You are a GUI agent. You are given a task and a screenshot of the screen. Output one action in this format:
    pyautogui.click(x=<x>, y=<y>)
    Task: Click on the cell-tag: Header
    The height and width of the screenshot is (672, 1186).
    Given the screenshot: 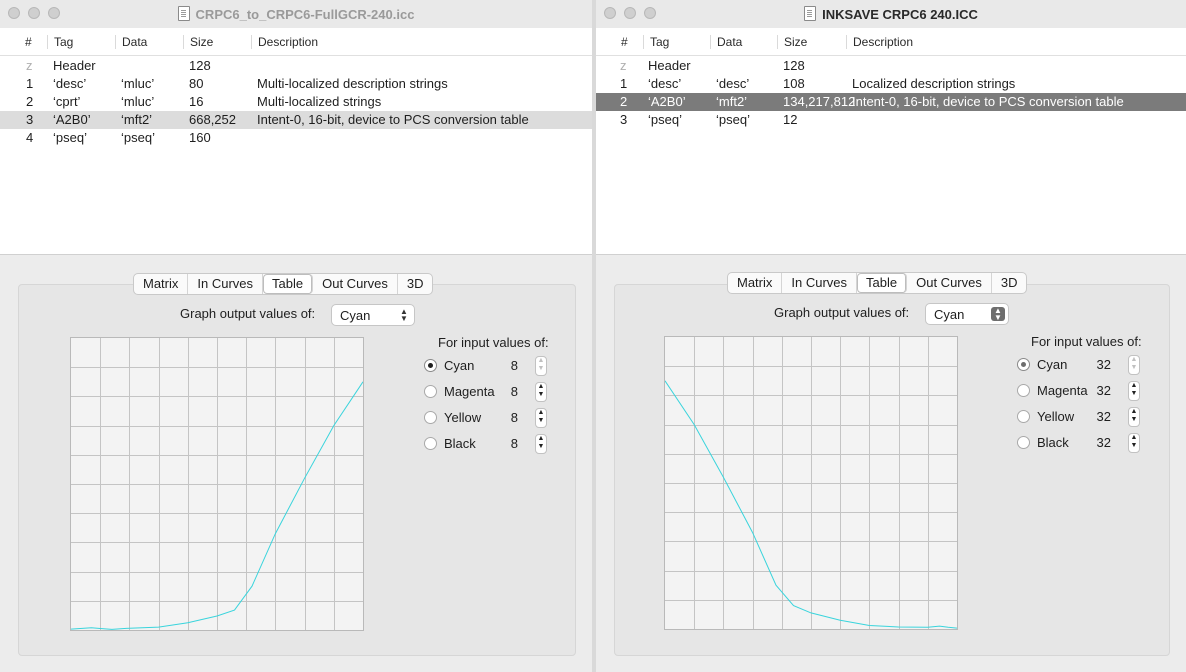 What is the action you would take?
    pyautogui.click(x=74, y=65)
    